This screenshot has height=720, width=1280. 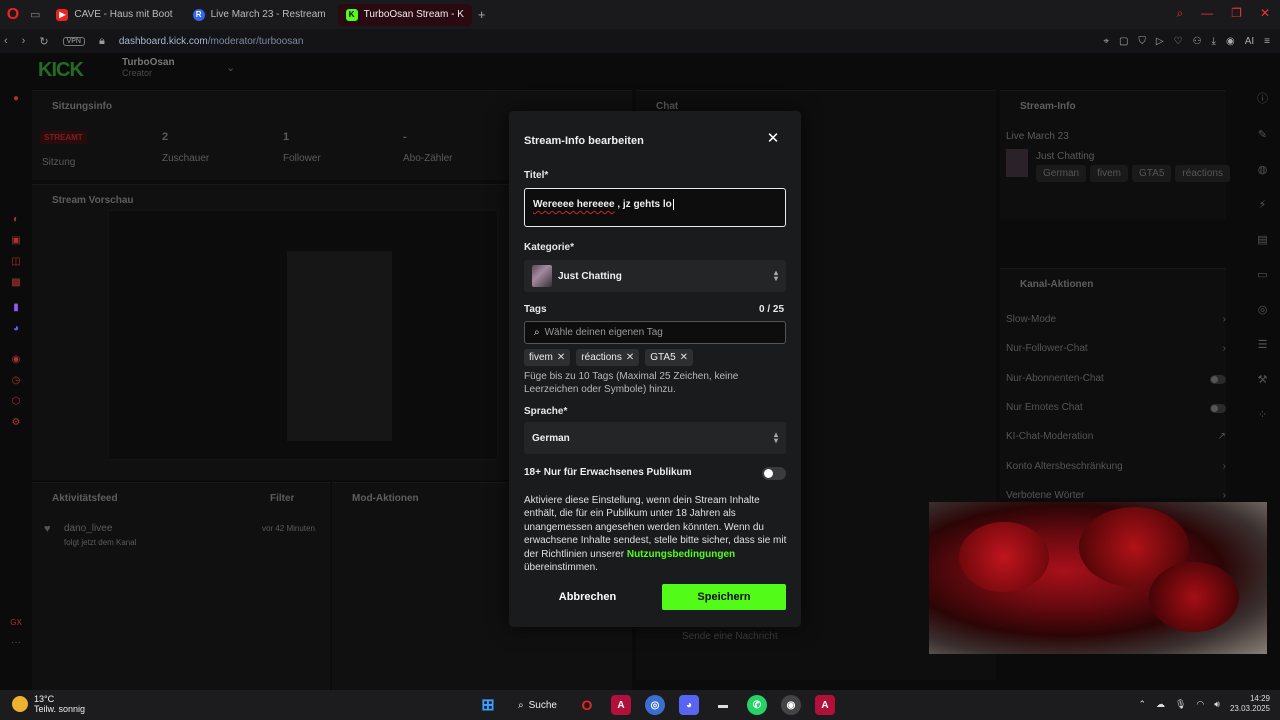 What do you see at coordinates (259, 15) in the screenshot?
I see `tab-restream: R Live March 23 - Restream` at bounding box center [259, 15].